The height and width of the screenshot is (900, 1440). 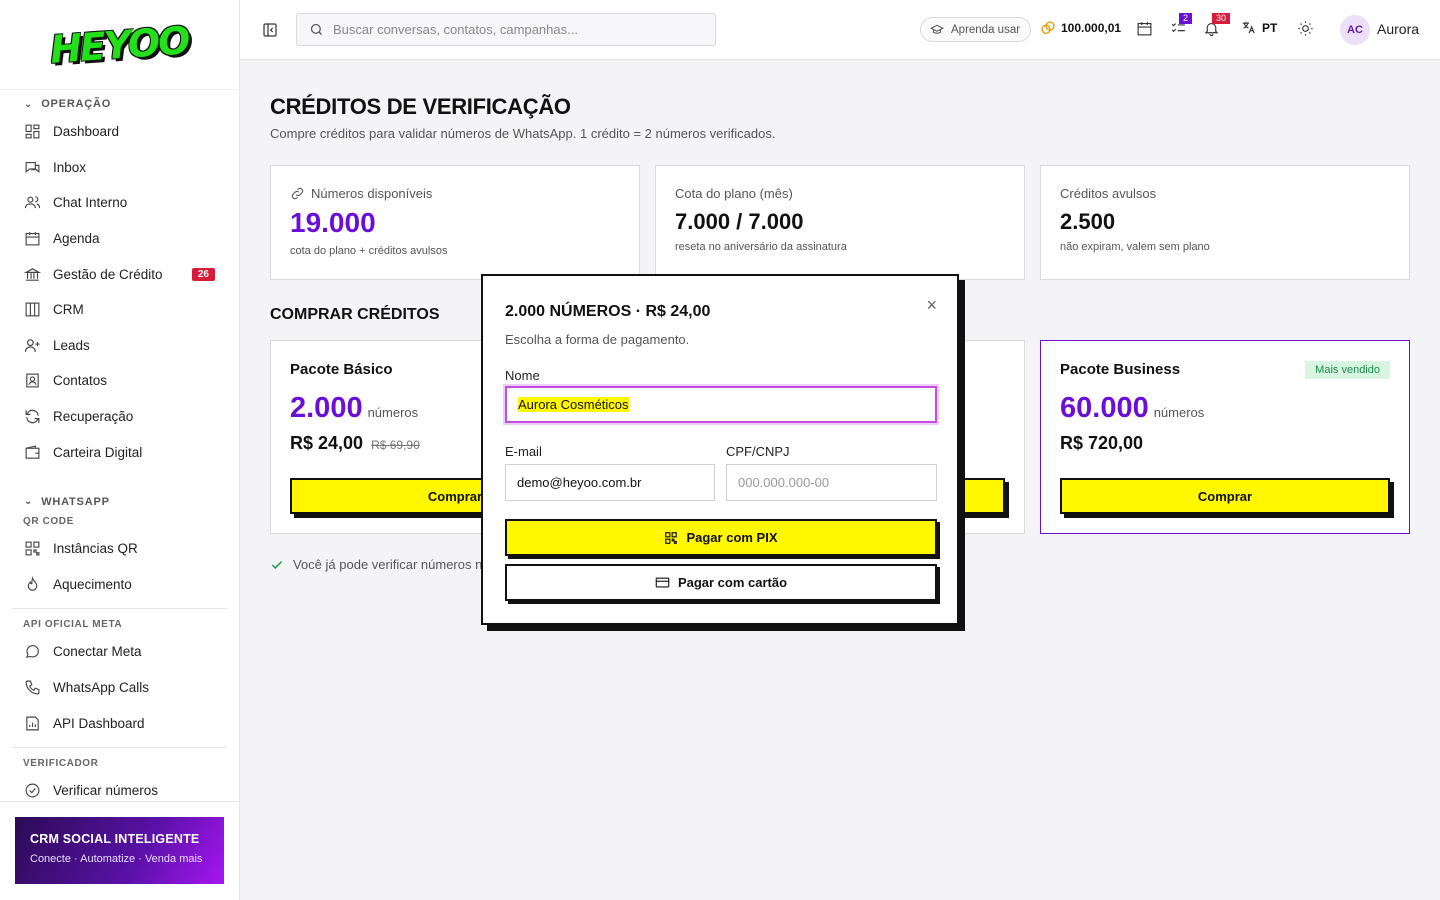 I want to click on name-label: Nome, so click(x=522, y=375).